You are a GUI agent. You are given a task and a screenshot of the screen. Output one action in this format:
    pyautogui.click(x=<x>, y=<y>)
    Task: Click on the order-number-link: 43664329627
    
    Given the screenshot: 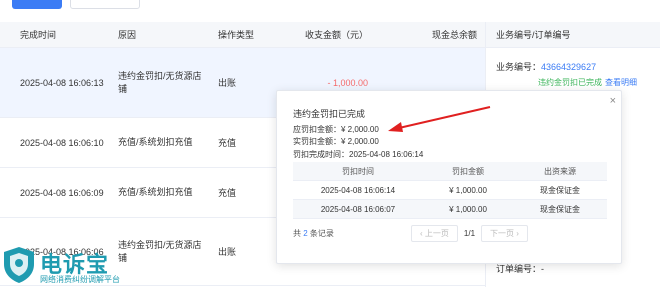 What is the action you would take?
    pyautogui.click(x=568, y=67)
    